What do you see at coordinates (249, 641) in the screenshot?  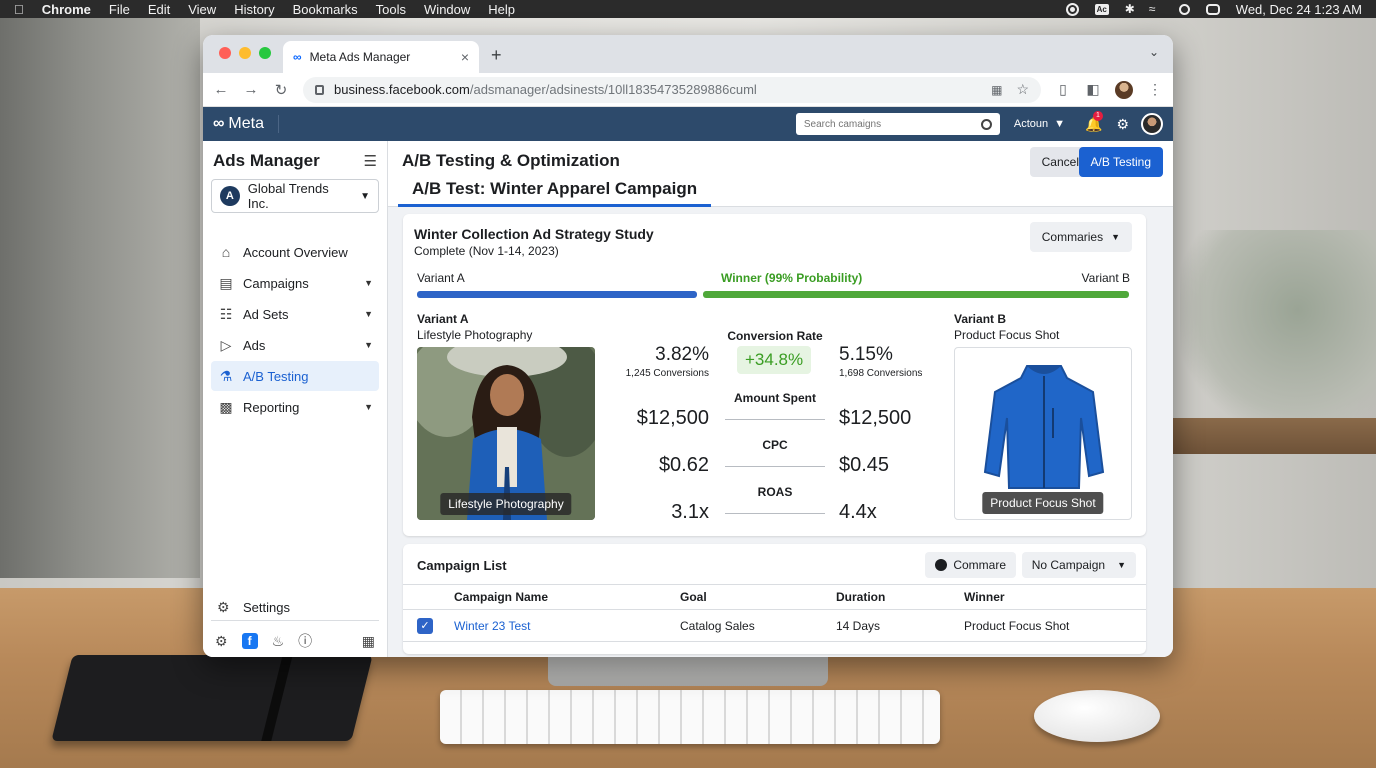 I see `facebook-icon: f` at bounding box center [249, 641].